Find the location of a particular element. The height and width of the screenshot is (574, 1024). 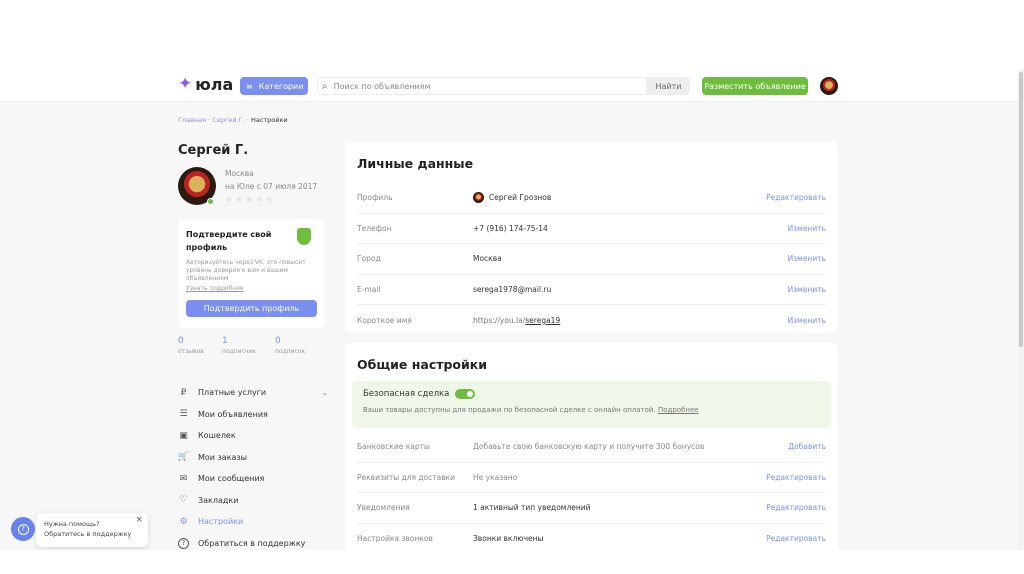

envelope-icon: ✉ is located at coordinates (183, 478).